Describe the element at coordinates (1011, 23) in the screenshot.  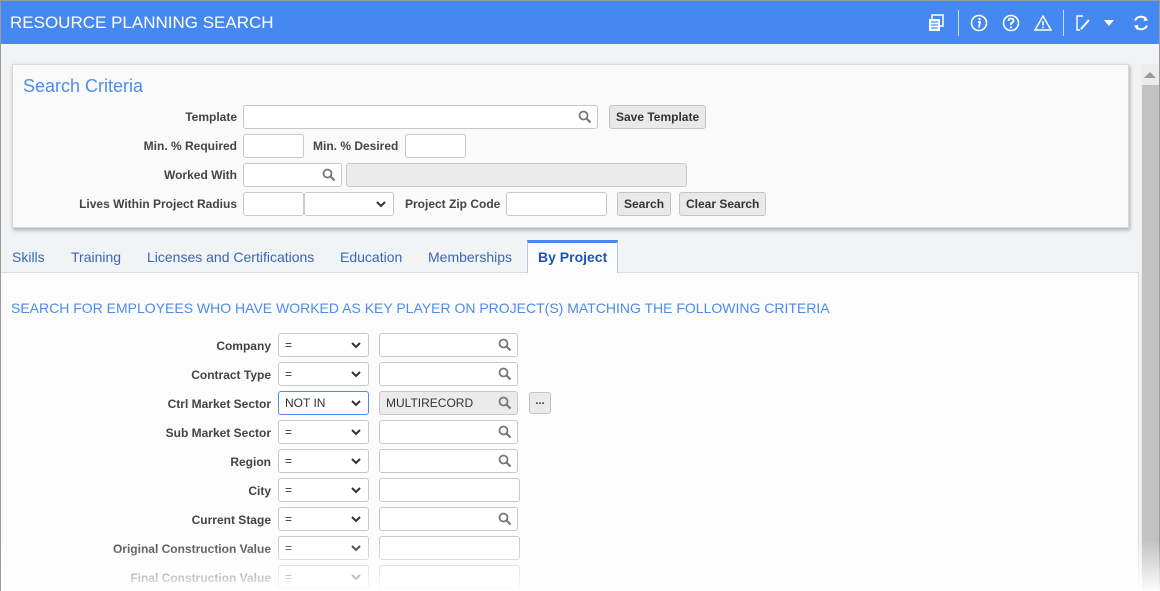
I see `help-icon` at that location.